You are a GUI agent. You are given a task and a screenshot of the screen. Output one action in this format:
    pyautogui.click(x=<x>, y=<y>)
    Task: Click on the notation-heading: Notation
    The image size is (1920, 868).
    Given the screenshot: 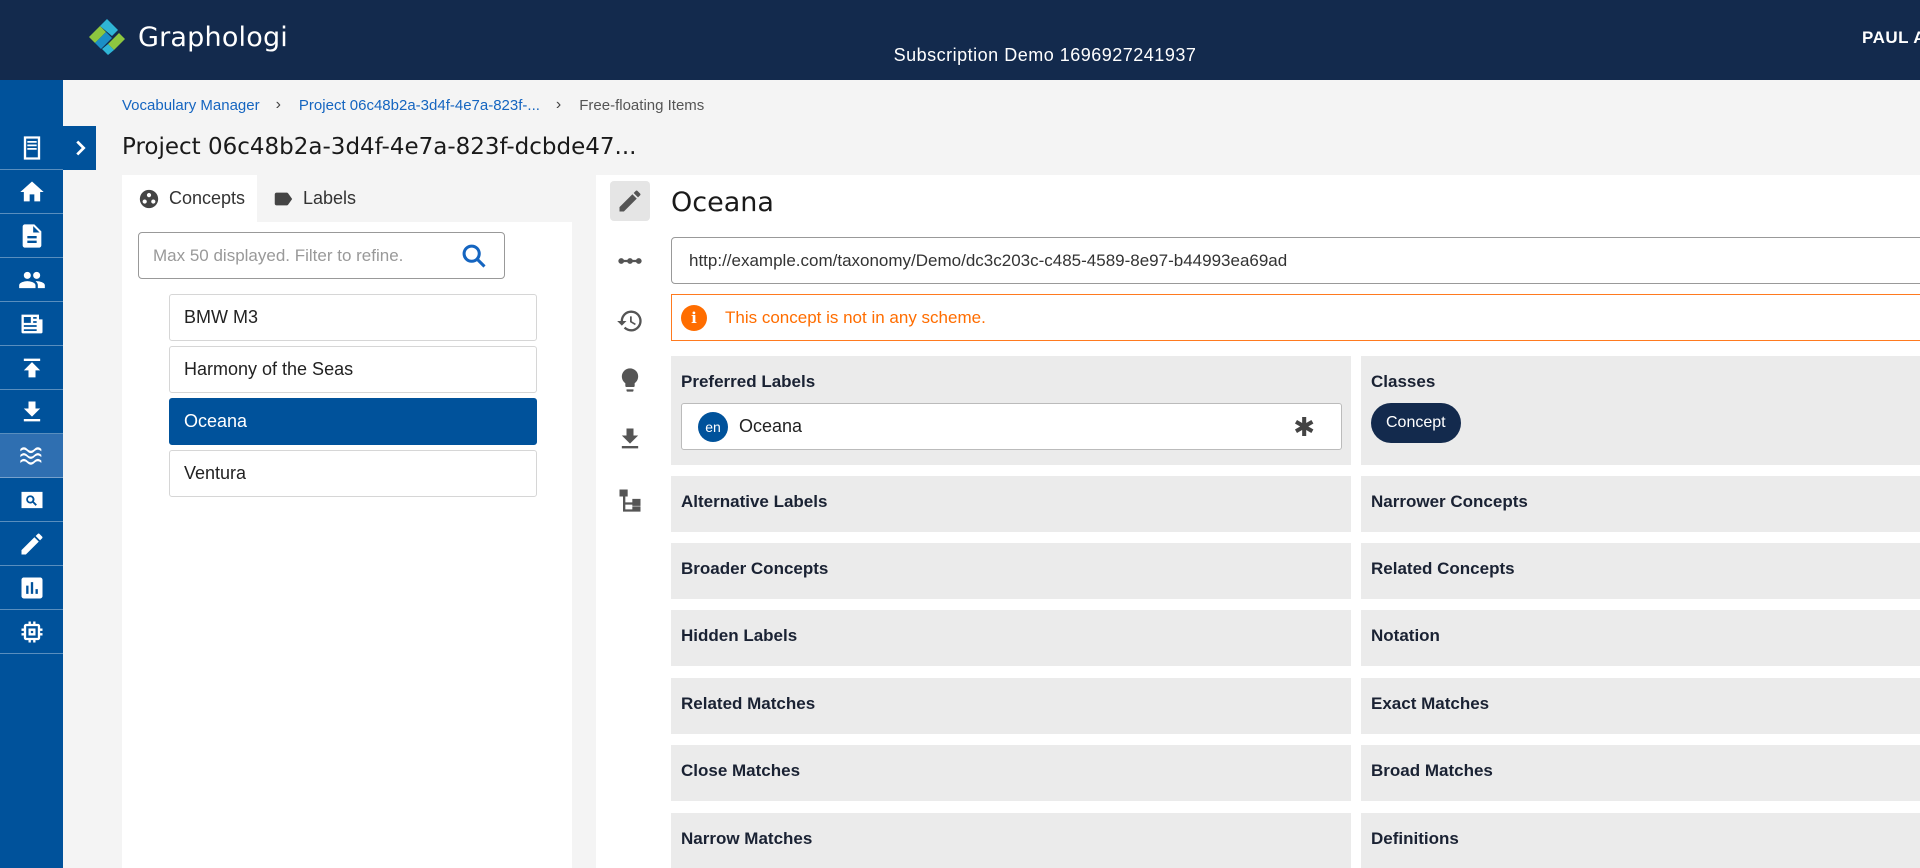 What is the action you would take?
    pyautogui.click(x=1405, y=635)
    